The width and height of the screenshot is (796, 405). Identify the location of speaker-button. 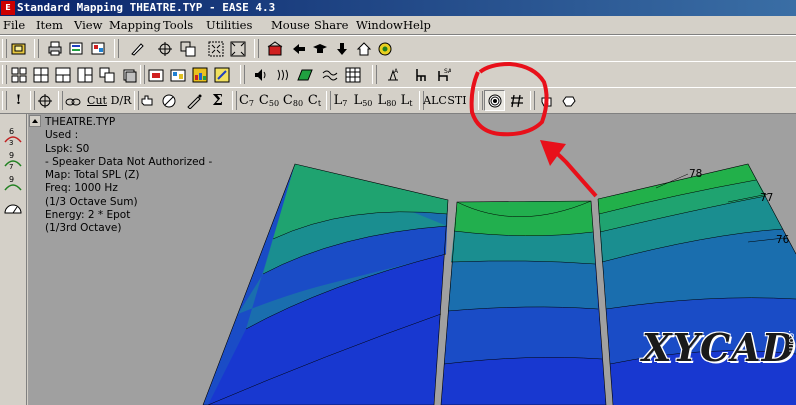
(260, 74).